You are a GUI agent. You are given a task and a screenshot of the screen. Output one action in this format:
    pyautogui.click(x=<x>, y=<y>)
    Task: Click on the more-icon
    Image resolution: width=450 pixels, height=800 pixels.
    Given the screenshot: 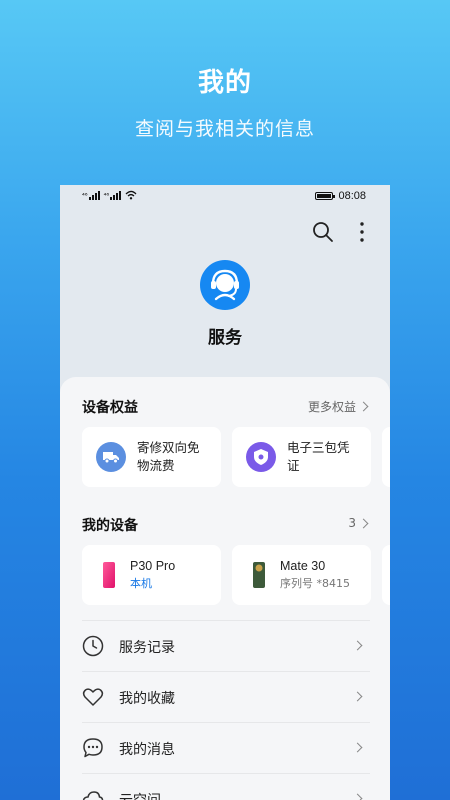 What is the action you would take?
    pyautogui.click(x=362, y=232)
    